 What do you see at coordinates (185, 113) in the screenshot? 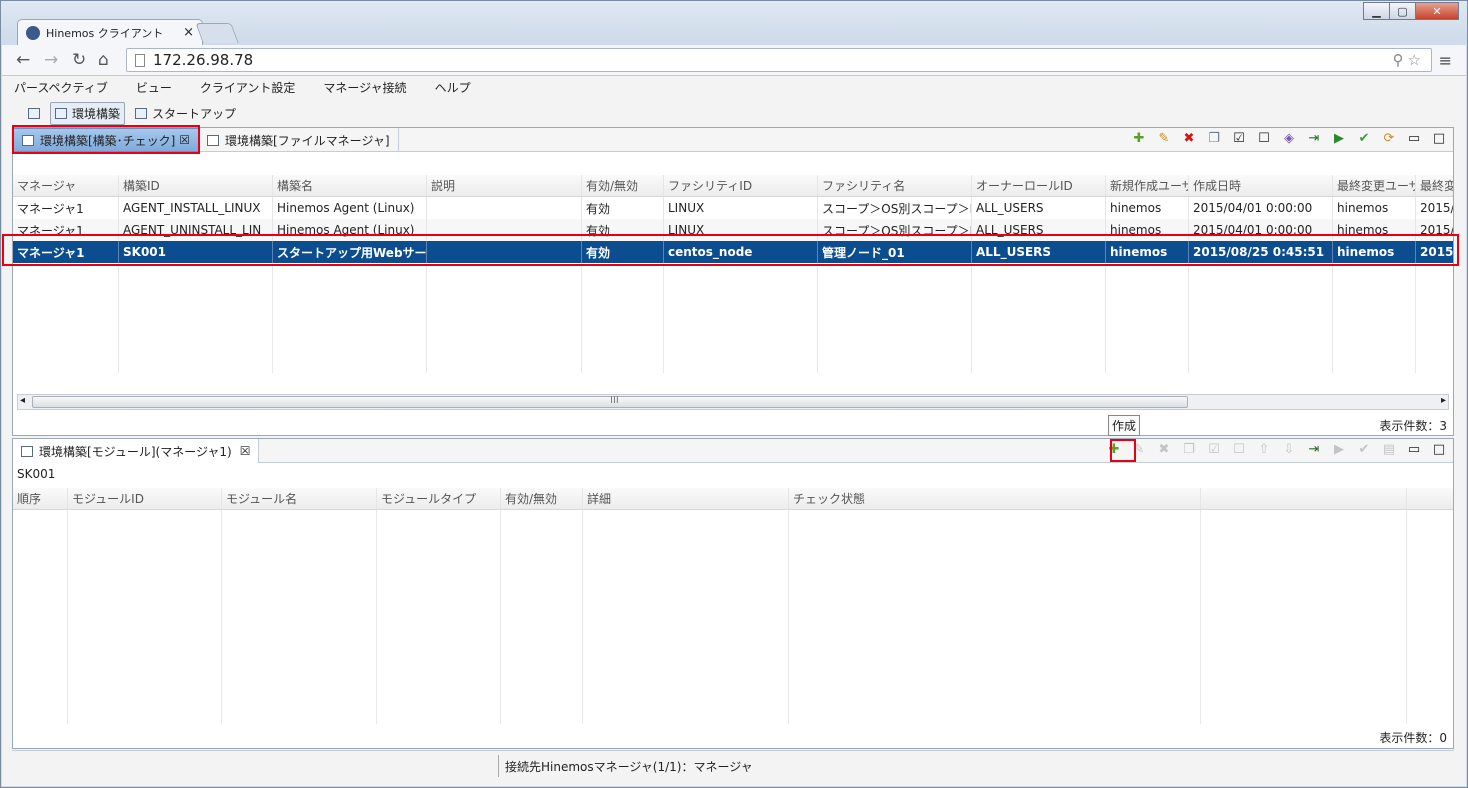
I see `perspective-startup: スタートアップ` at bounding box center [185, 113].